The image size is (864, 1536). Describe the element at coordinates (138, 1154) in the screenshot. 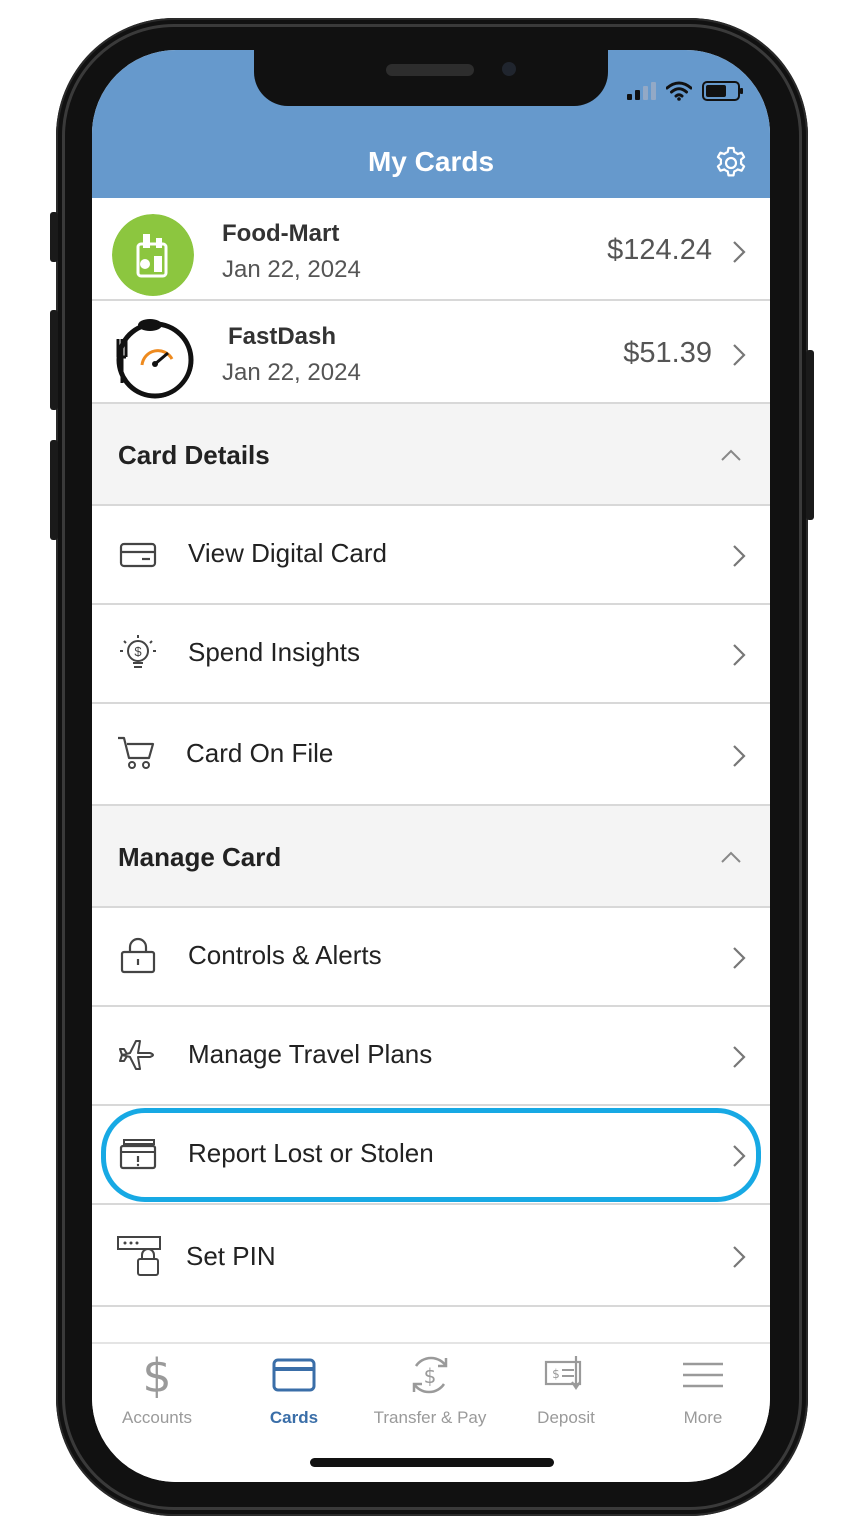

I see `card-alert-icon` at that location.